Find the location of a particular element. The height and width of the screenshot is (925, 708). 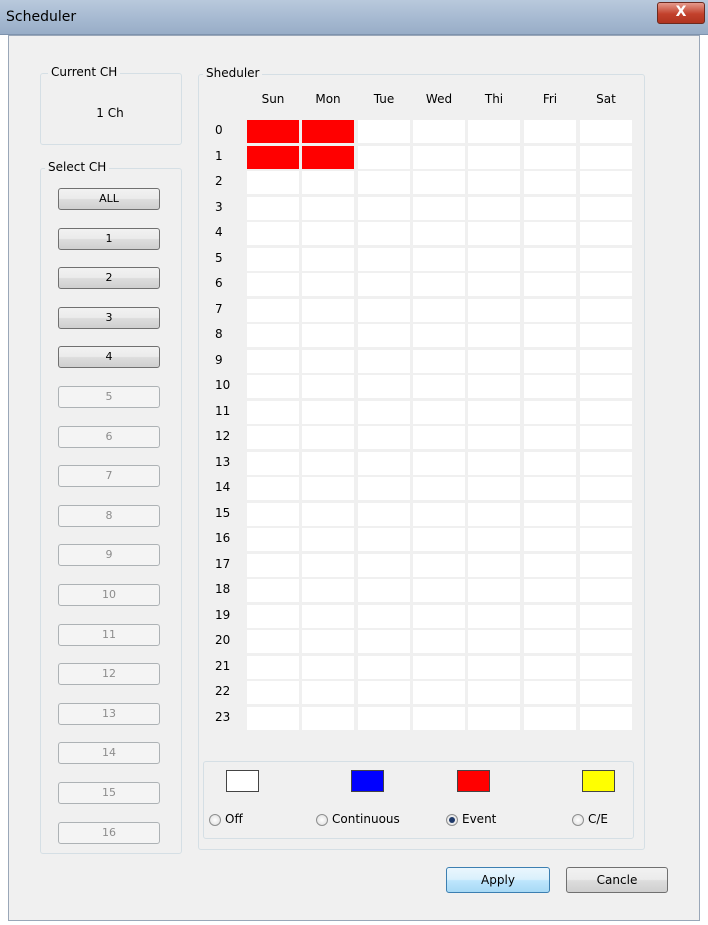

channel-button-1: 1 is located at coordinates (109, 238).